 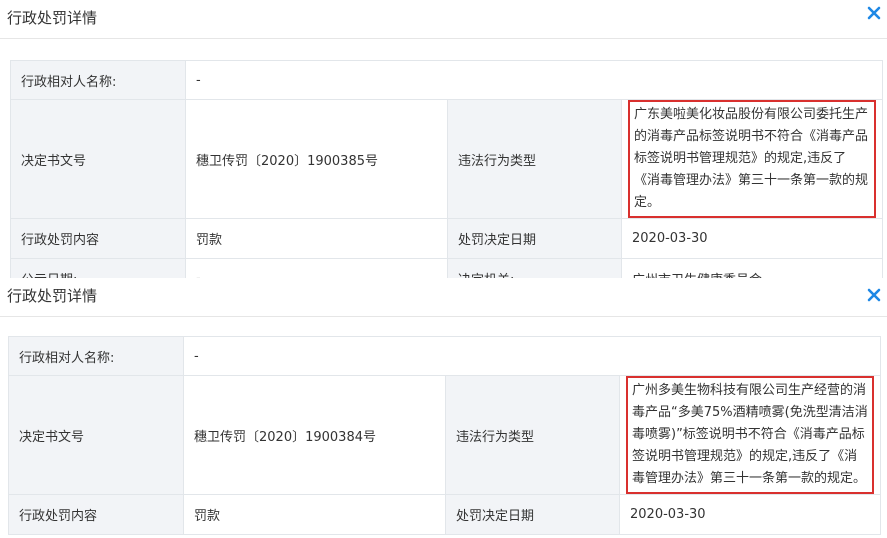 What do you see at coordinates (316, 159) in the screenshot?
I see `value-decision-no: 穗卫传罚〔2020〕1900385号` at bounding box center [316, 159].